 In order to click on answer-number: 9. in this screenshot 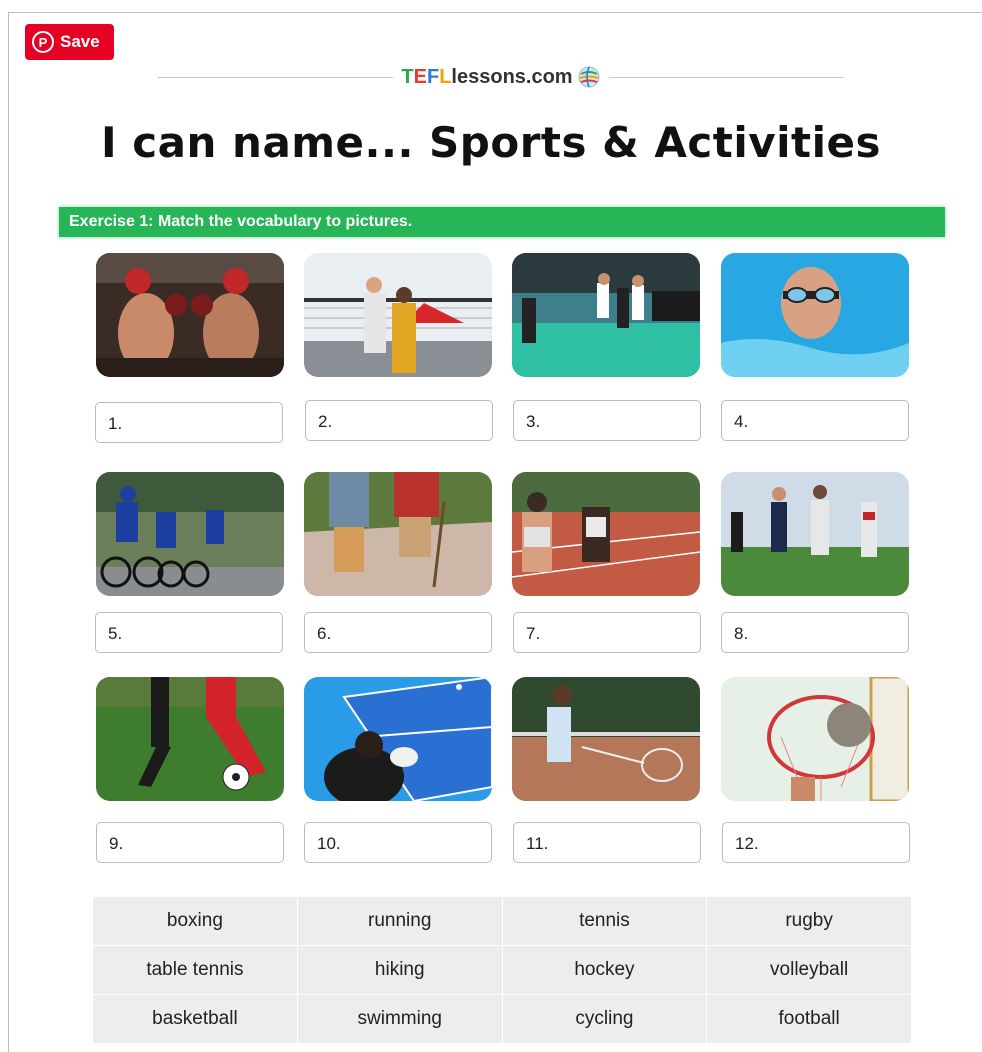, I will do `click(116, 843)`.